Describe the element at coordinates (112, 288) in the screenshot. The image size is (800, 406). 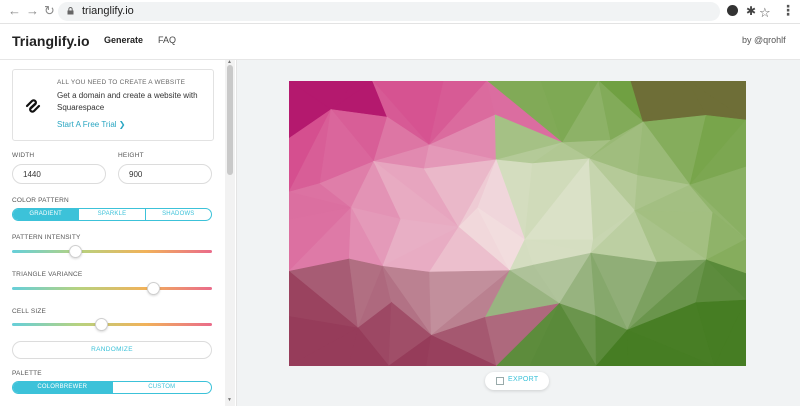
I see `triangle-variance-slider` at that location.